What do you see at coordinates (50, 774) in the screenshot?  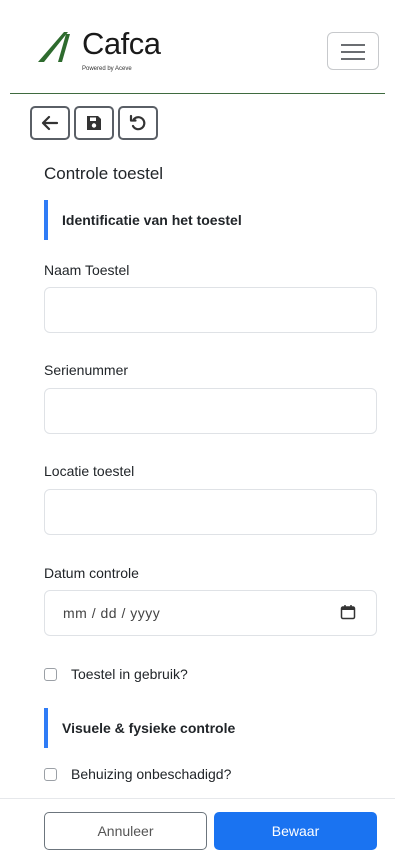 I see `behuizing-checkbox` at bounding box center [50, 774].